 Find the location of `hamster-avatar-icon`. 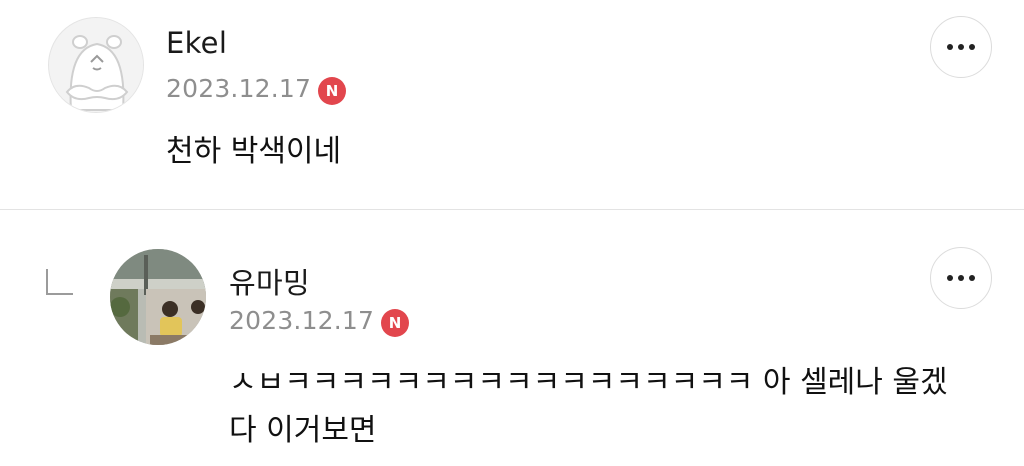

hamster-avatar-icon is located at coordinates (96, 65).